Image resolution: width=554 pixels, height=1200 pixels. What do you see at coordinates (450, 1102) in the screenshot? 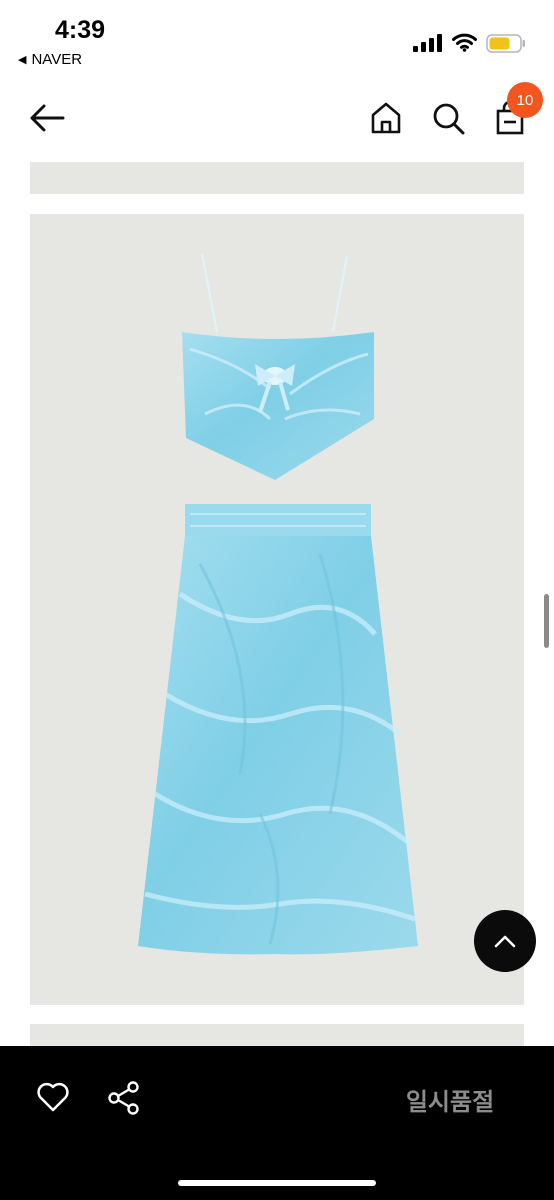
I see `sold-out-label: 일시품절` at bounding box center [450, 1102].